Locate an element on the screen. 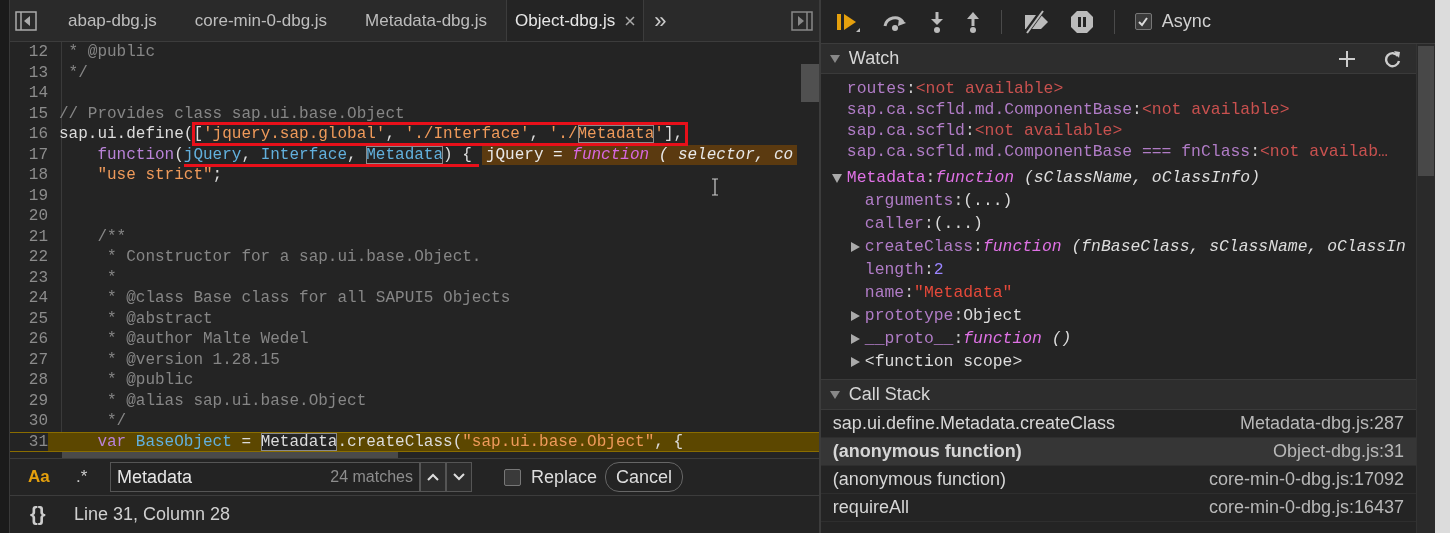 This screenshot has width=1450, height=533. next-match-button is located at coordinates (459, 477).